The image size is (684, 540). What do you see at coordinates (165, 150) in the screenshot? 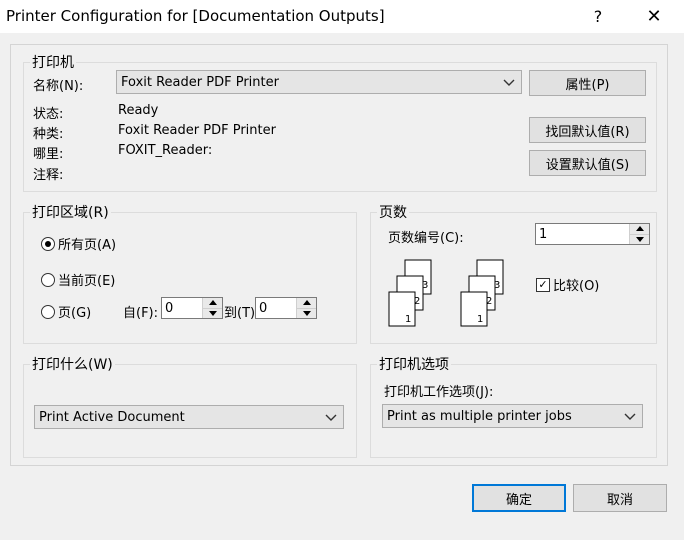
I see `where-value: FOXIT_Reader:` at bounding box center [165, 150].